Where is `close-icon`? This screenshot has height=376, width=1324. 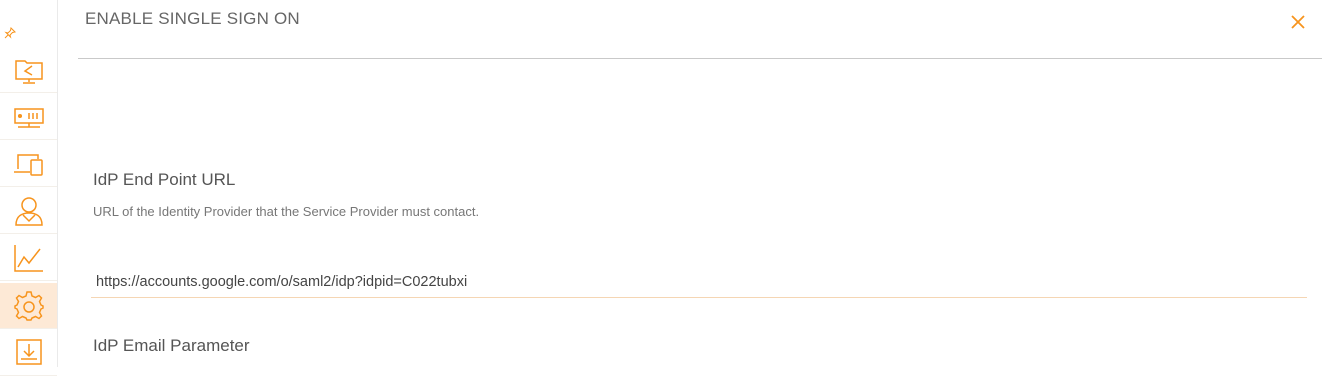 close-icon is located at coordinates (1298, 22).